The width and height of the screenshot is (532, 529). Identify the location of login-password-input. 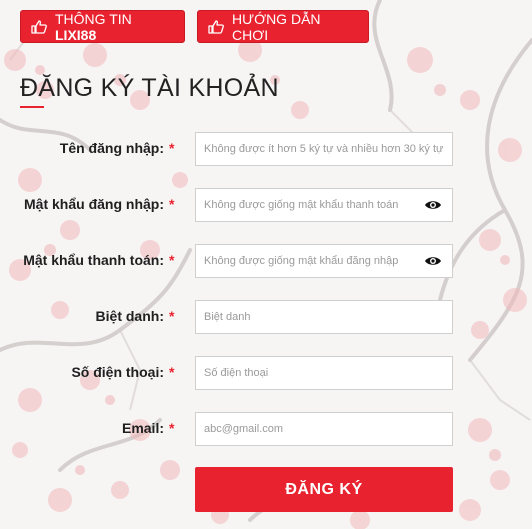
(324, 205).